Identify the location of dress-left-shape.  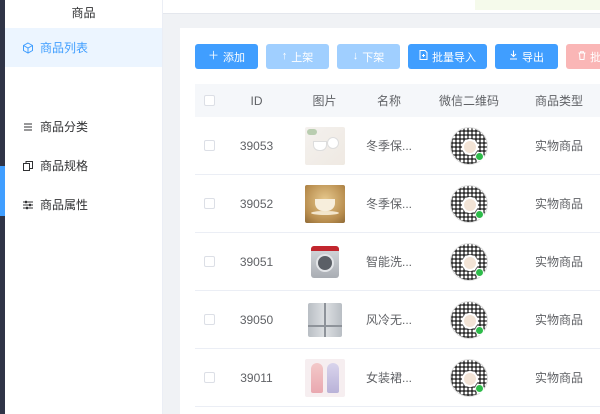
(316, 377).